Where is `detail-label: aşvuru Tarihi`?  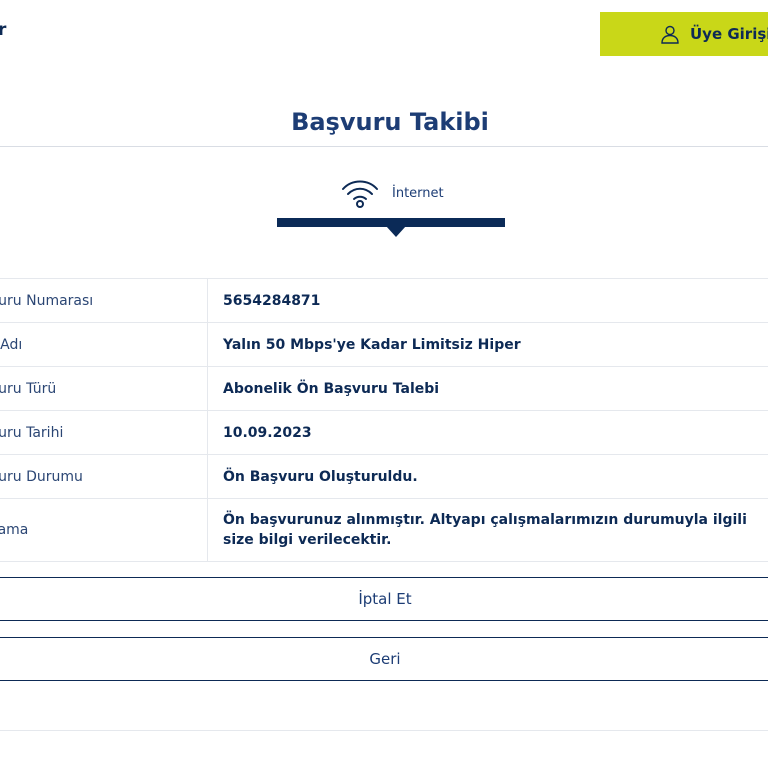 detail-label: aşvuru Tarihi is located at coordinates (32, 432).